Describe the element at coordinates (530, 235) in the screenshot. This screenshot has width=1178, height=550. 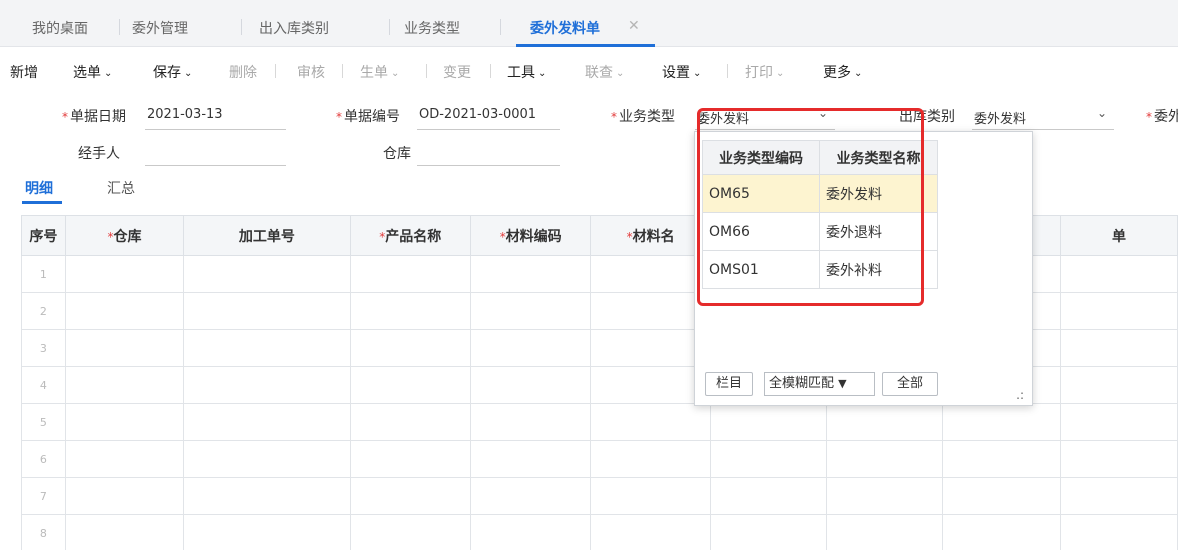
I see `column-header-material-code: *材料编码` at that location.